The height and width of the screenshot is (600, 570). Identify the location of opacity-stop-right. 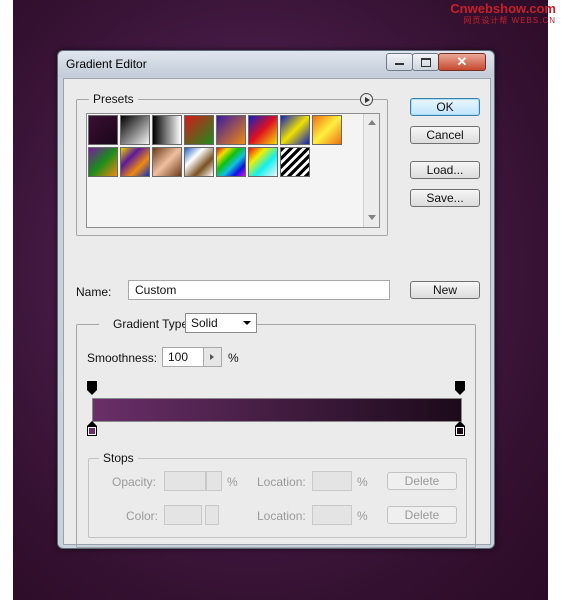
(460, 388).